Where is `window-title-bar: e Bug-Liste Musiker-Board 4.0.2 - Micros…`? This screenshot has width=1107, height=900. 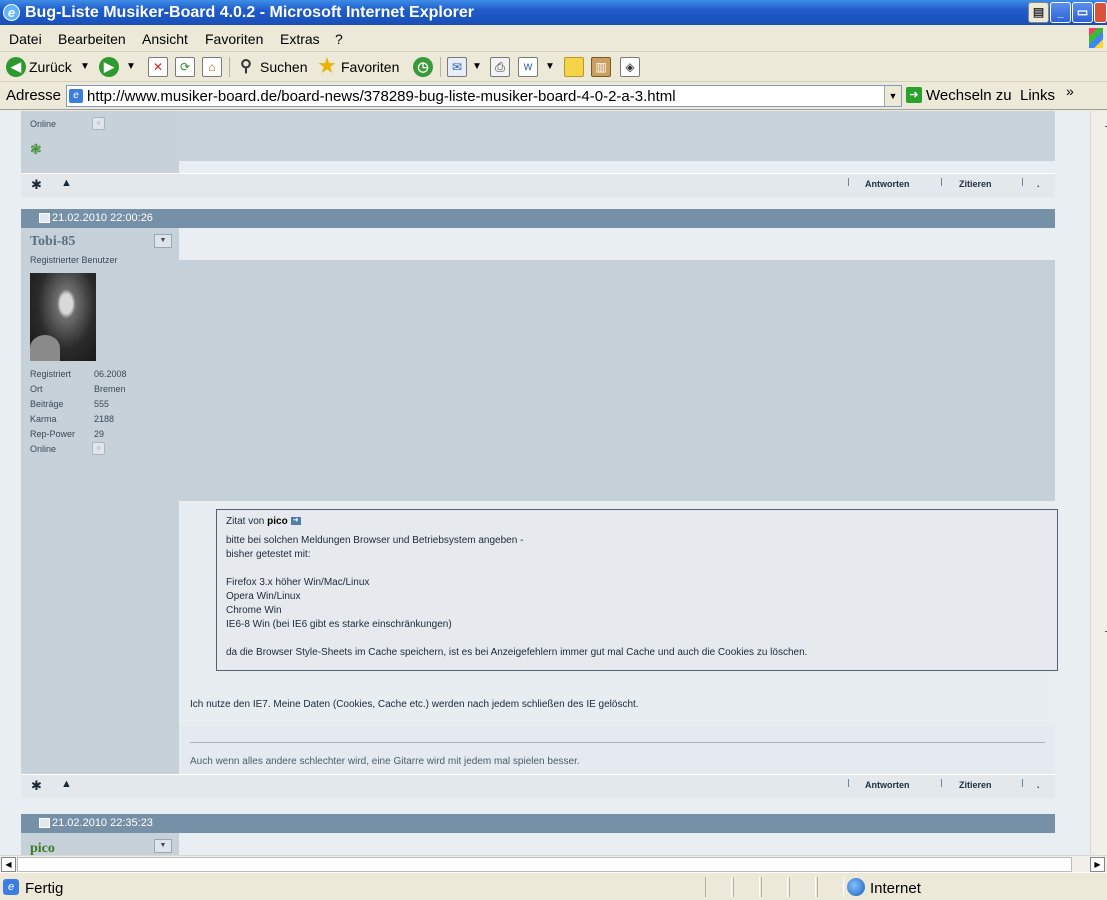
window-title-bar: e Bug-Liste Musiker-Board 4.0.2 - Micros… is located at coordinates (553, 12).